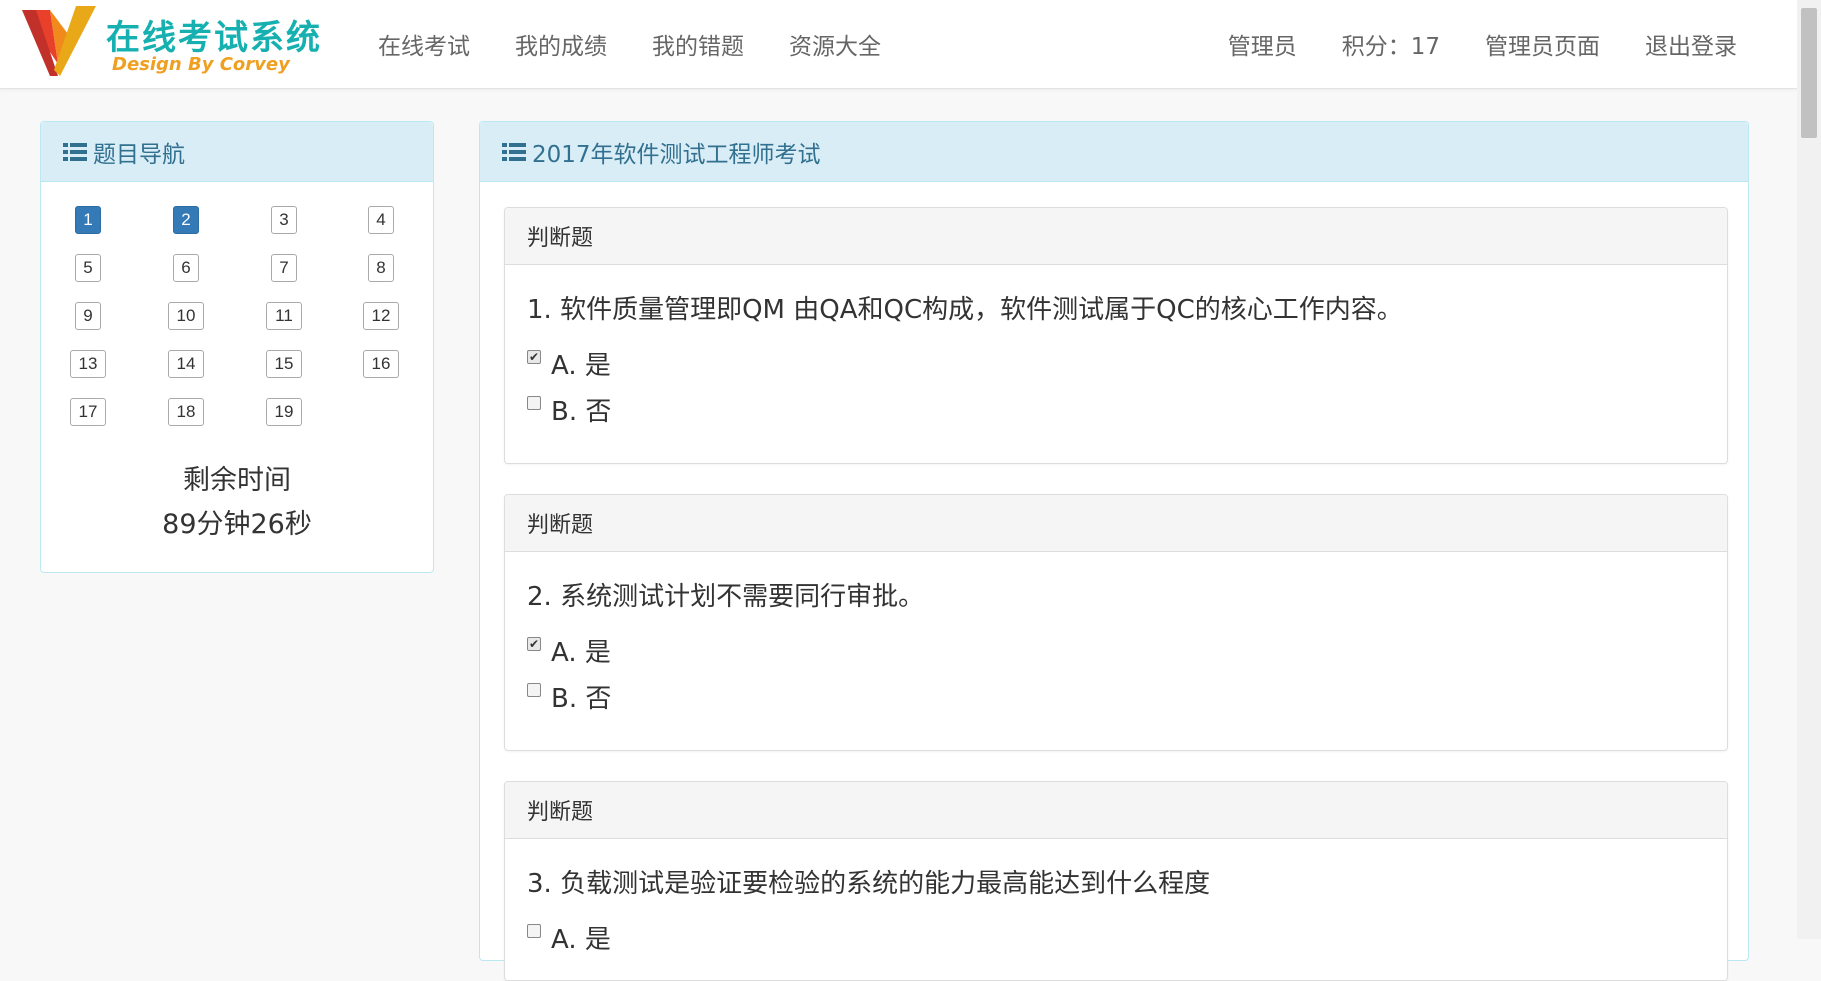  I want to click on timer-value: 89分钟26秒, so click(237, 524).